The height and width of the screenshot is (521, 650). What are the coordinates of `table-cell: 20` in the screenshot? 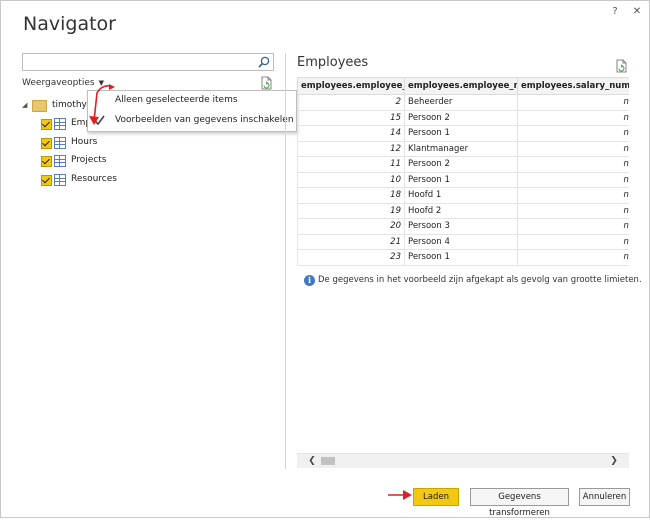 It's located at (351, 226).